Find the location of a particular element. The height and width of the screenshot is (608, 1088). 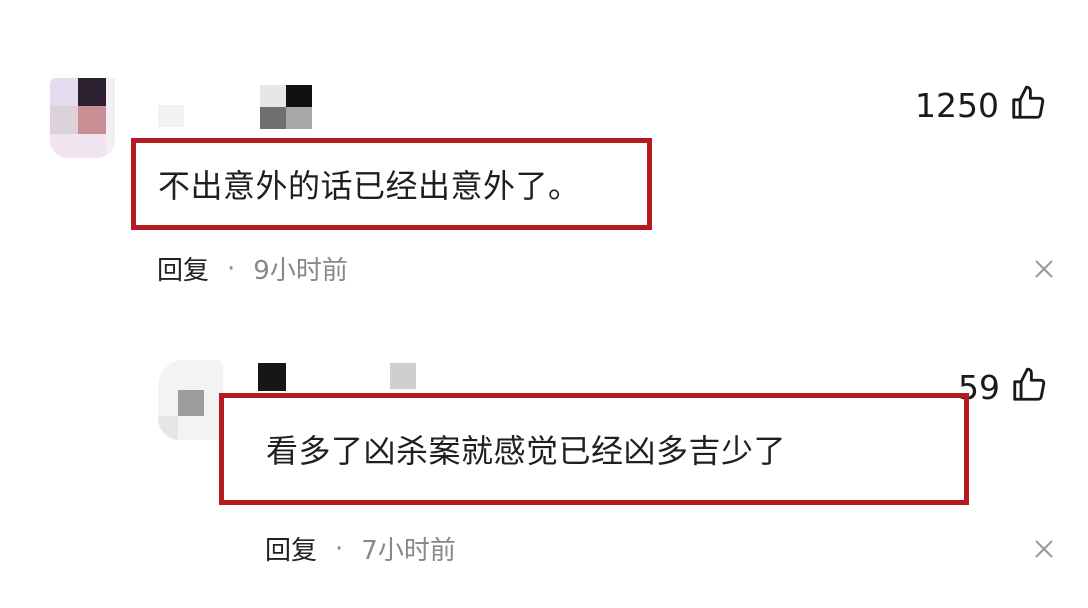

comment-highlight-box: 不出意外的话已经出意外了。 is located at coordinates (391, 184).